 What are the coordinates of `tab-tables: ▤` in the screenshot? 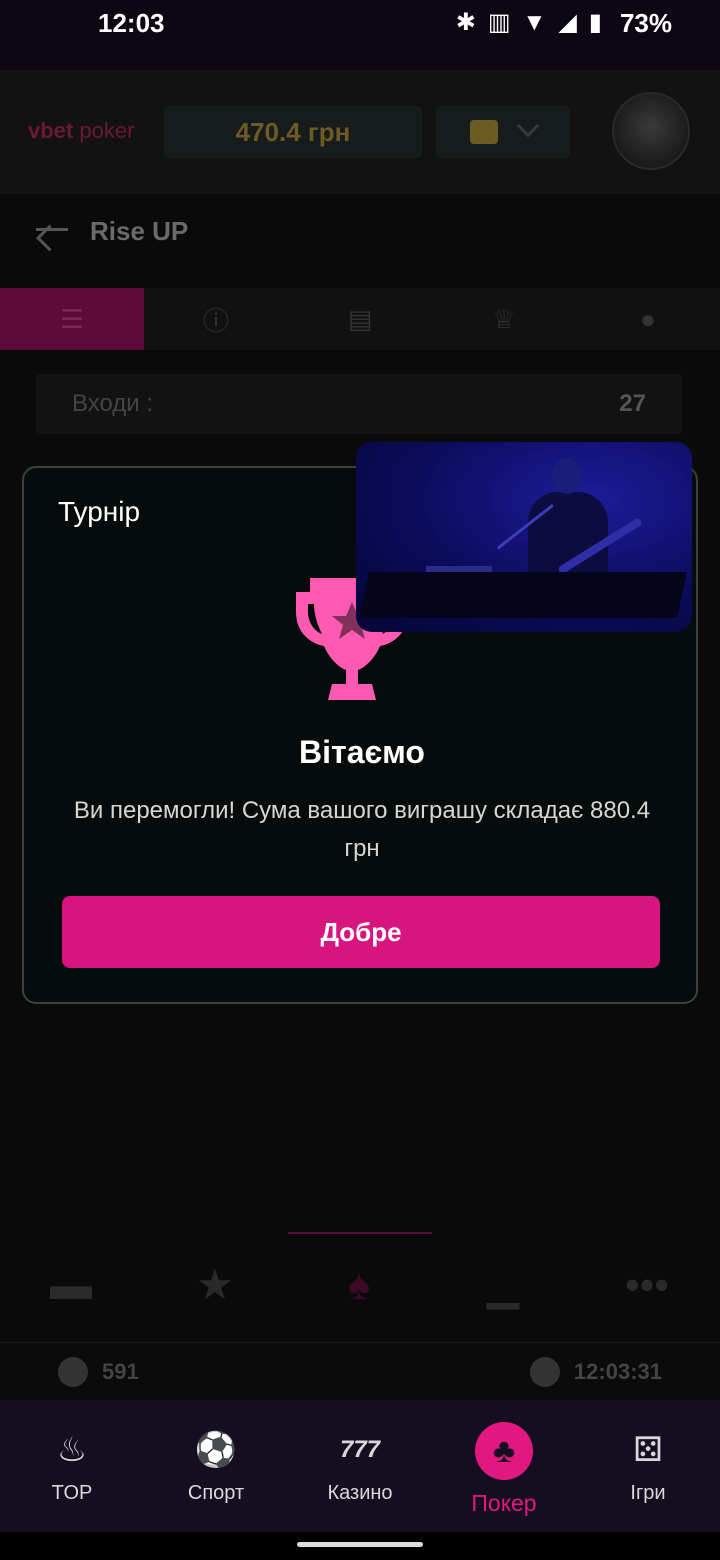 It's located at (360, 319).